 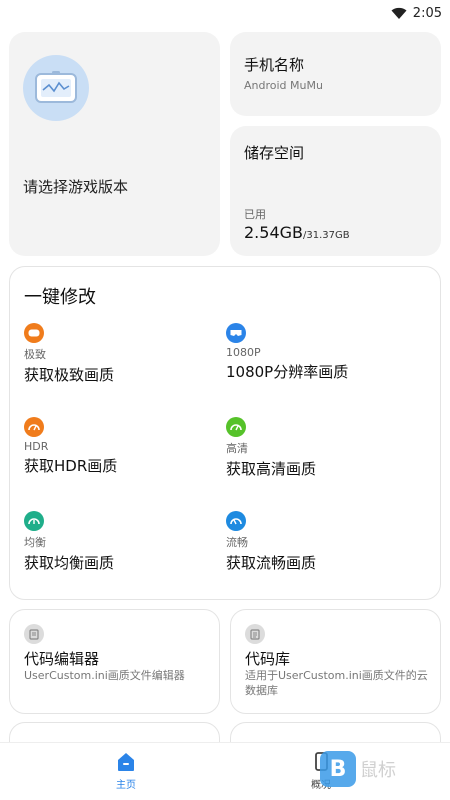 What do you see at coordinates (358, 769) in the screenshot?
I see `watermark-logo: B 鼠标` at bounding box center [358, 769].